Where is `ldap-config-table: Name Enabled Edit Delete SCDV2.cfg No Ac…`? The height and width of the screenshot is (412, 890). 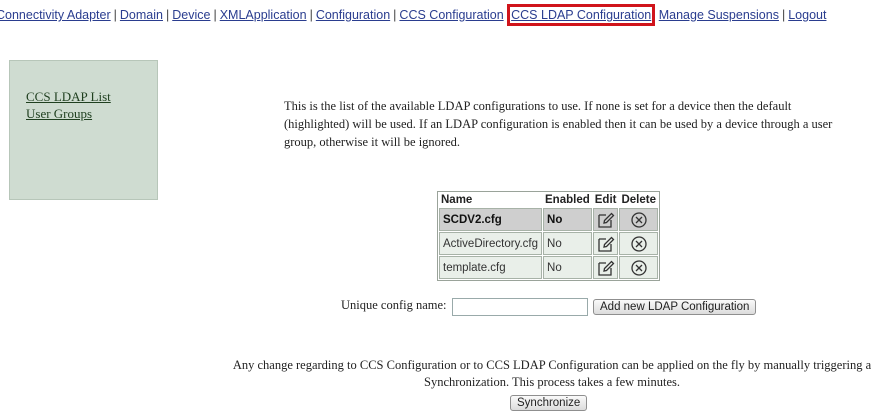 ldap-config-table: Name Enabled Edit Delete SCDV2.cfg No Ac… is located at coordinates (549, 236).